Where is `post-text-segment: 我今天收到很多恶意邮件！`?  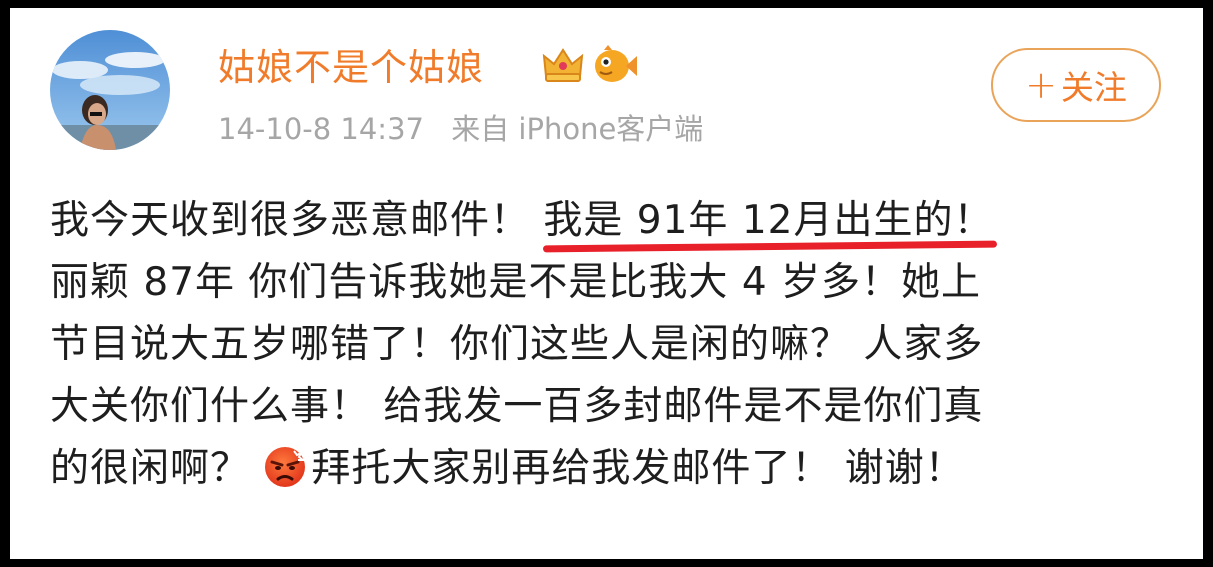
post-text-segment: 我今天收到很多恶意邮件！ is located at coordinates (297, 220).